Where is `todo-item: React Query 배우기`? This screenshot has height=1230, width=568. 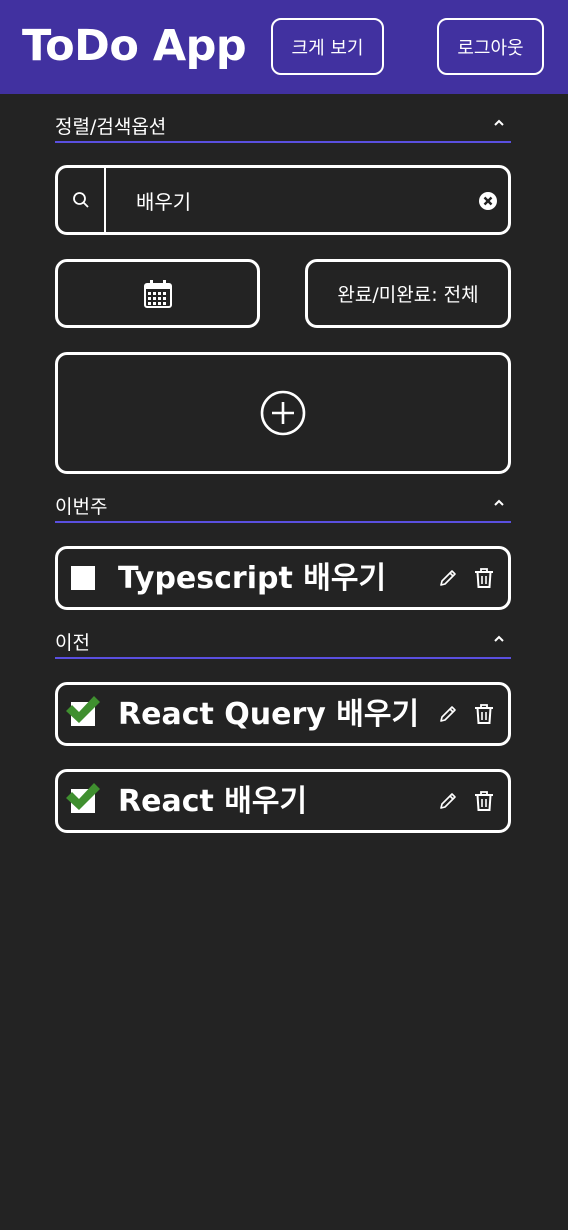 todo-item: React Query 배우기 is located at coordinates (283, 714).